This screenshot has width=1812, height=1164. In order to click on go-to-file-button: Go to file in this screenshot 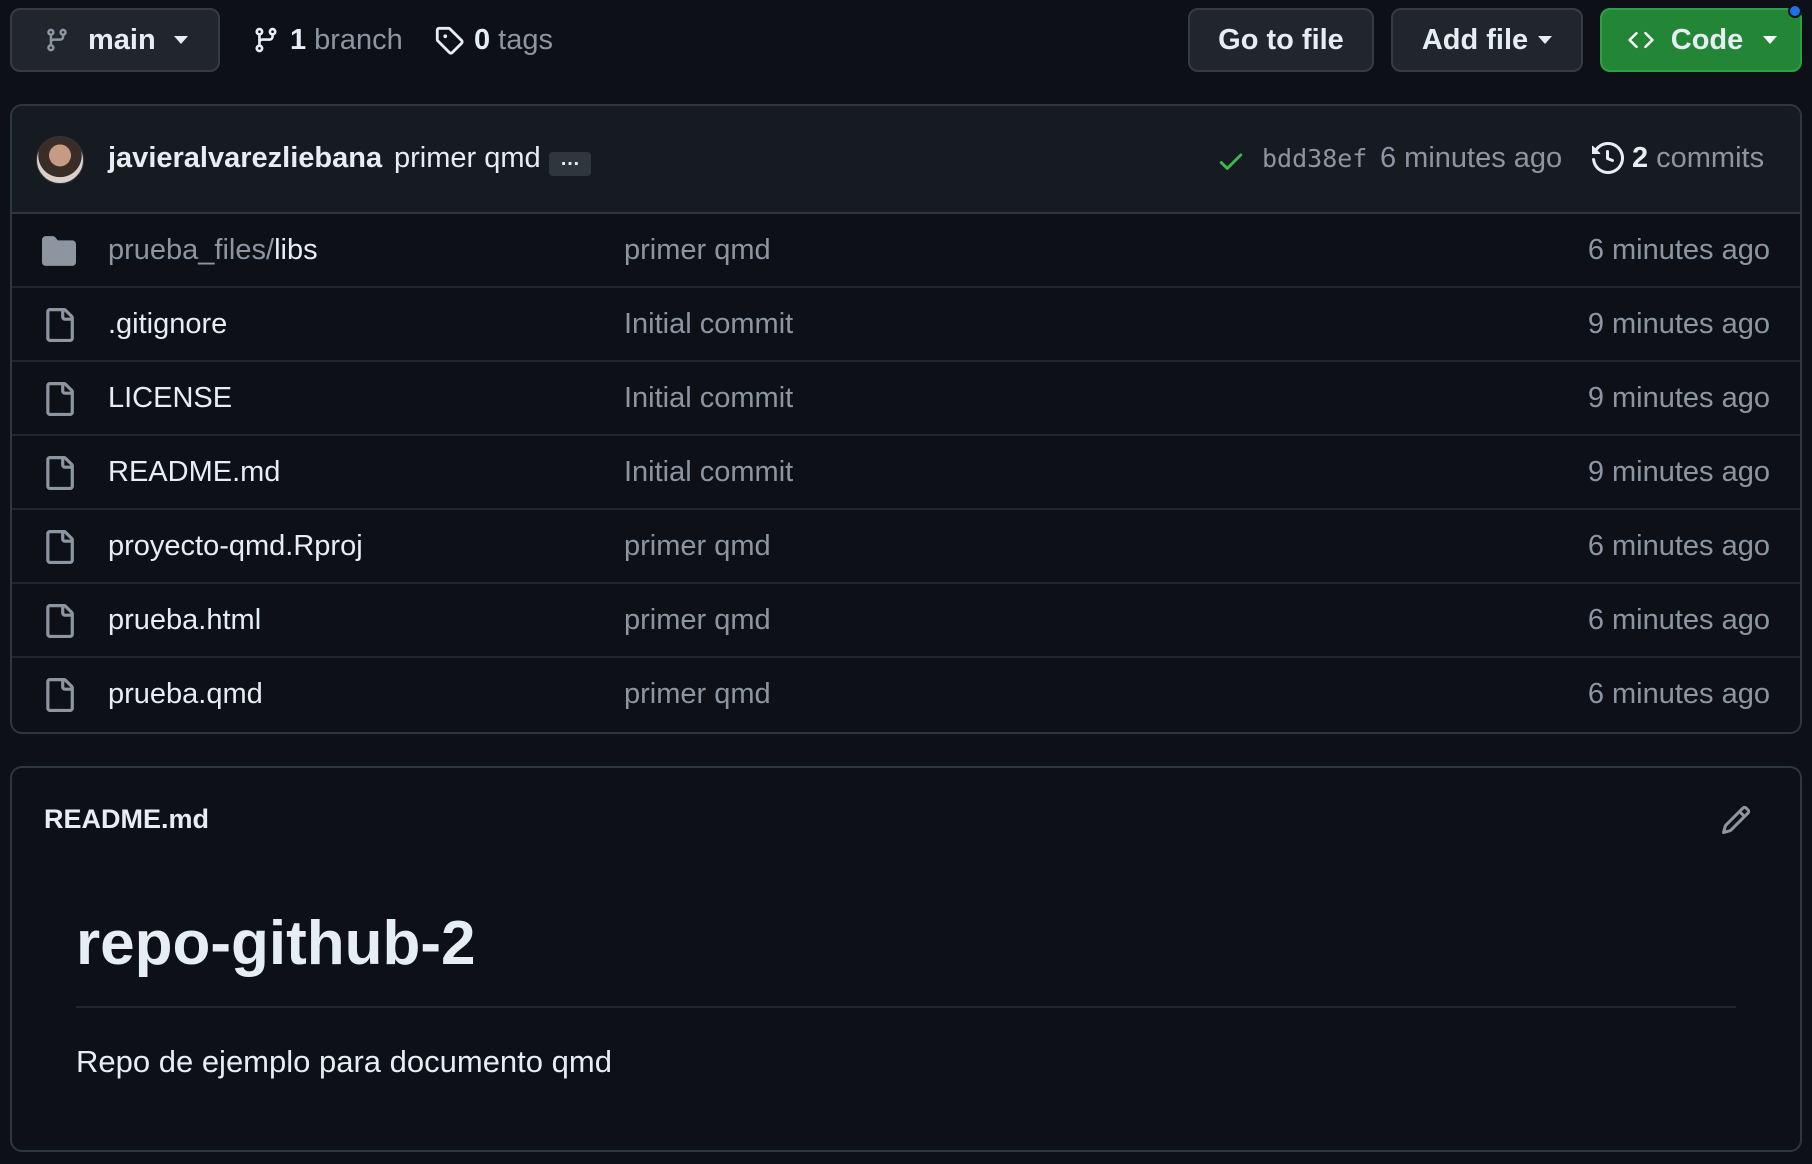, I will do `click(1281, 40)`.